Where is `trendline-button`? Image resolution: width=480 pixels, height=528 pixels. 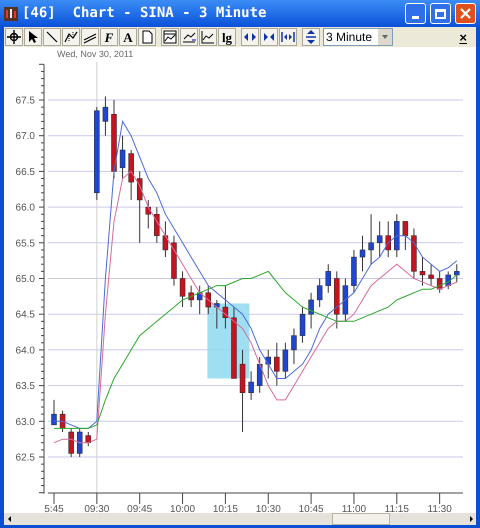
trendline-button is located at coordinates (71, 37).